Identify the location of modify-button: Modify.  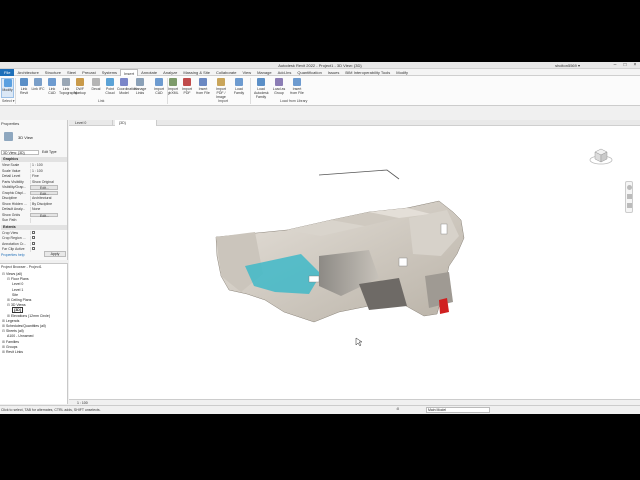
(7, 88).